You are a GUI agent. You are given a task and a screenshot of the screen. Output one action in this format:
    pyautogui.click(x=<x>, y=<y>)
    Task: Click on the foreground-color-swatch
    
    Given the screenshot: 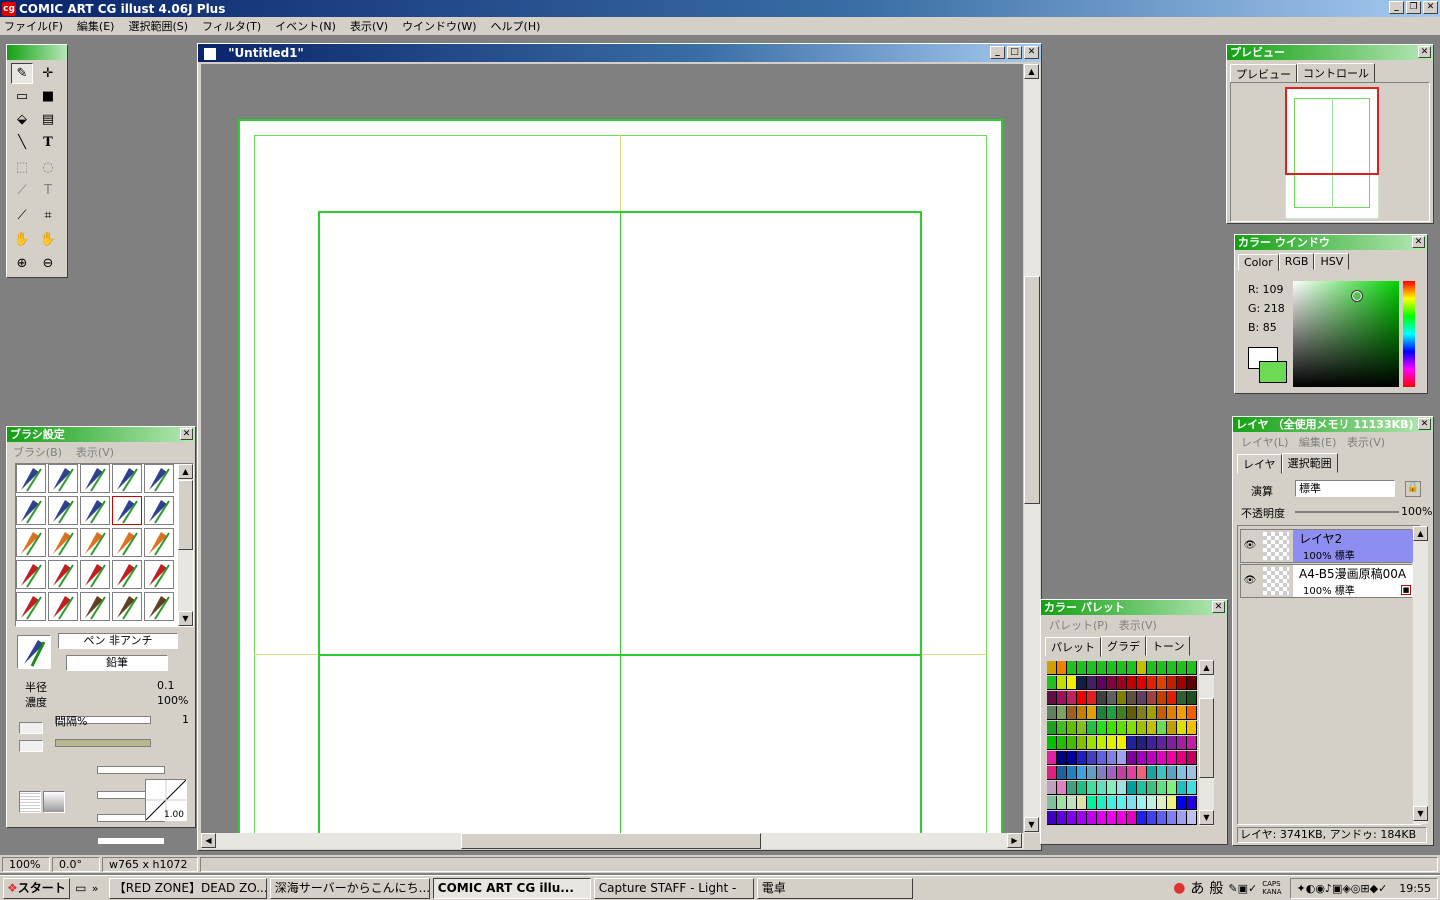 What is the action you would take?
    pyautogui.click(x=1273, y=372)
    